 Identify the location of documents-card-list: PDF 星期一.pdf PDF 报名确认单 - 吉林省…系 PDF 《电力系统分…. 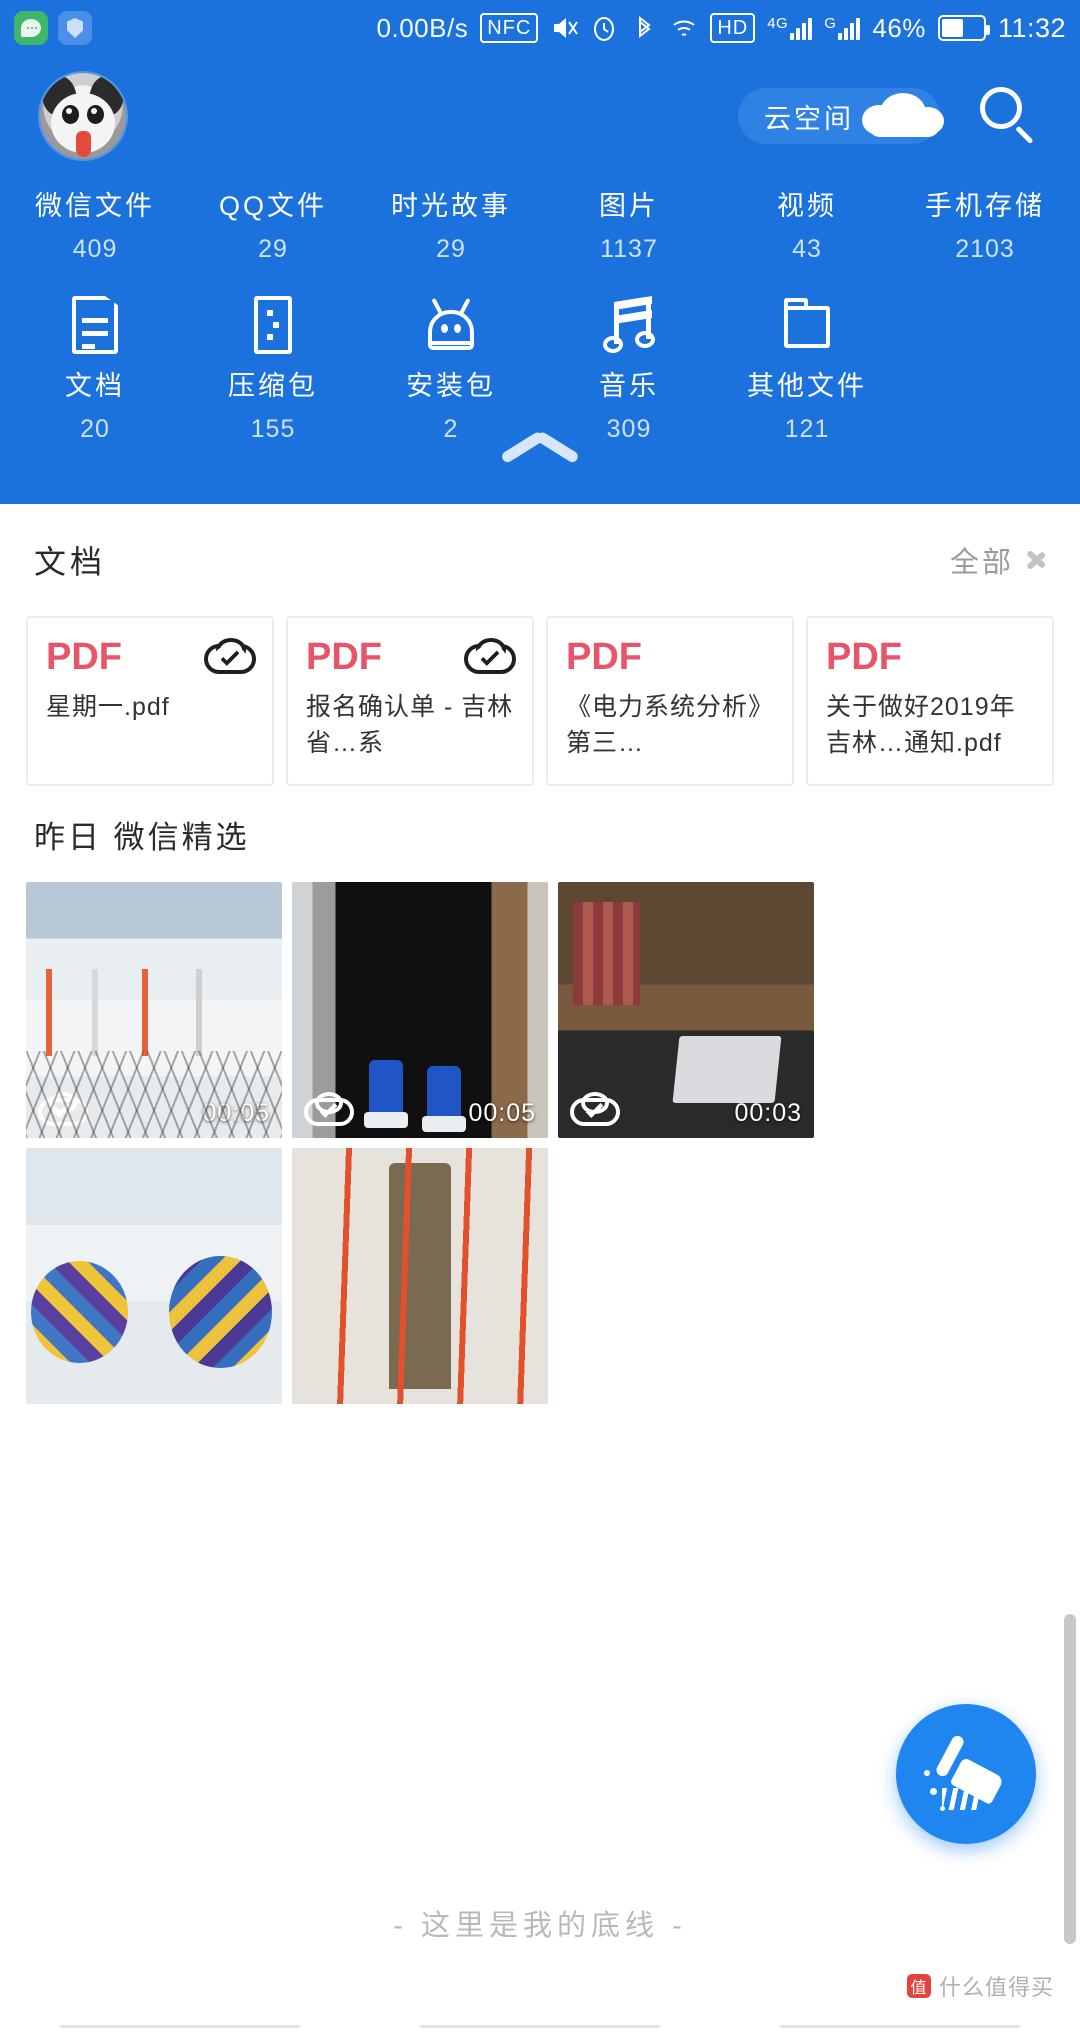
(540, 701).